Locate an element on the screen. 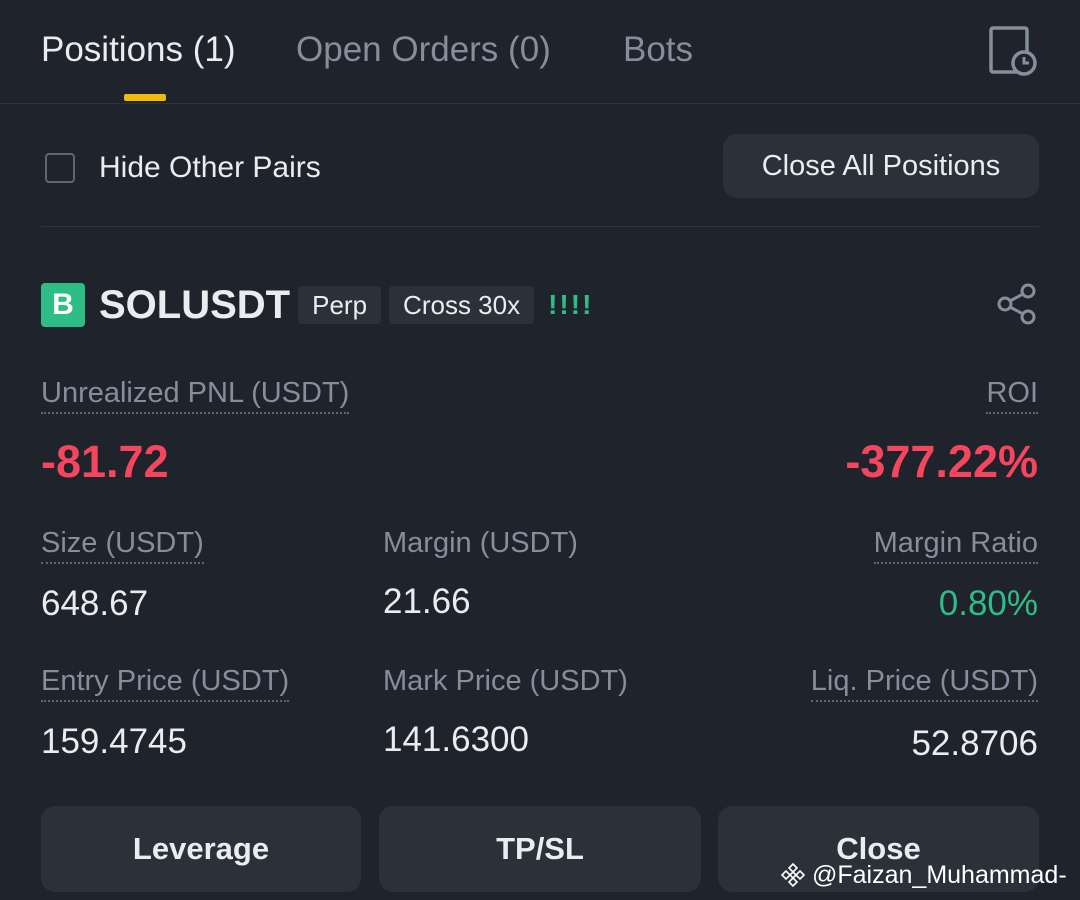 This screenshot has width=1080, height=900. margin-ratio-label: Margin Ratio is located at coordinates (955, 545).